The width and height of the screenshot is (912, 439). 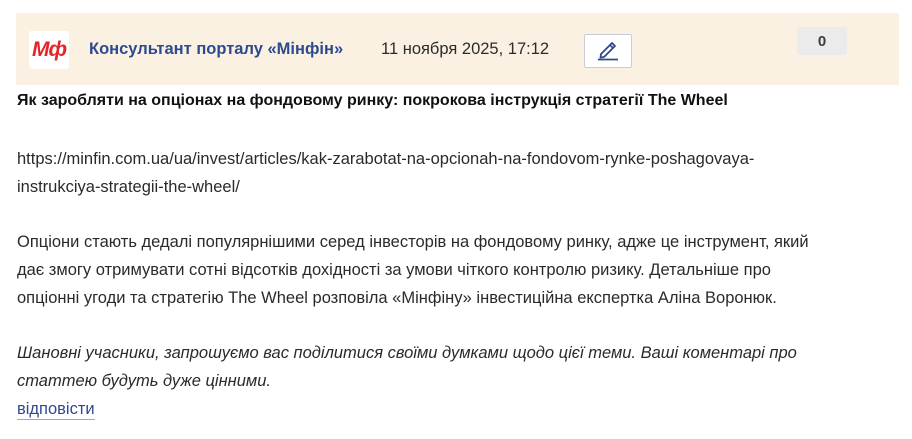 What do you see at coordinates (465, 49) in the screenshot?
I see `post-date: 11 ноября 2025, 17:12` at bounding box center [465, 49].